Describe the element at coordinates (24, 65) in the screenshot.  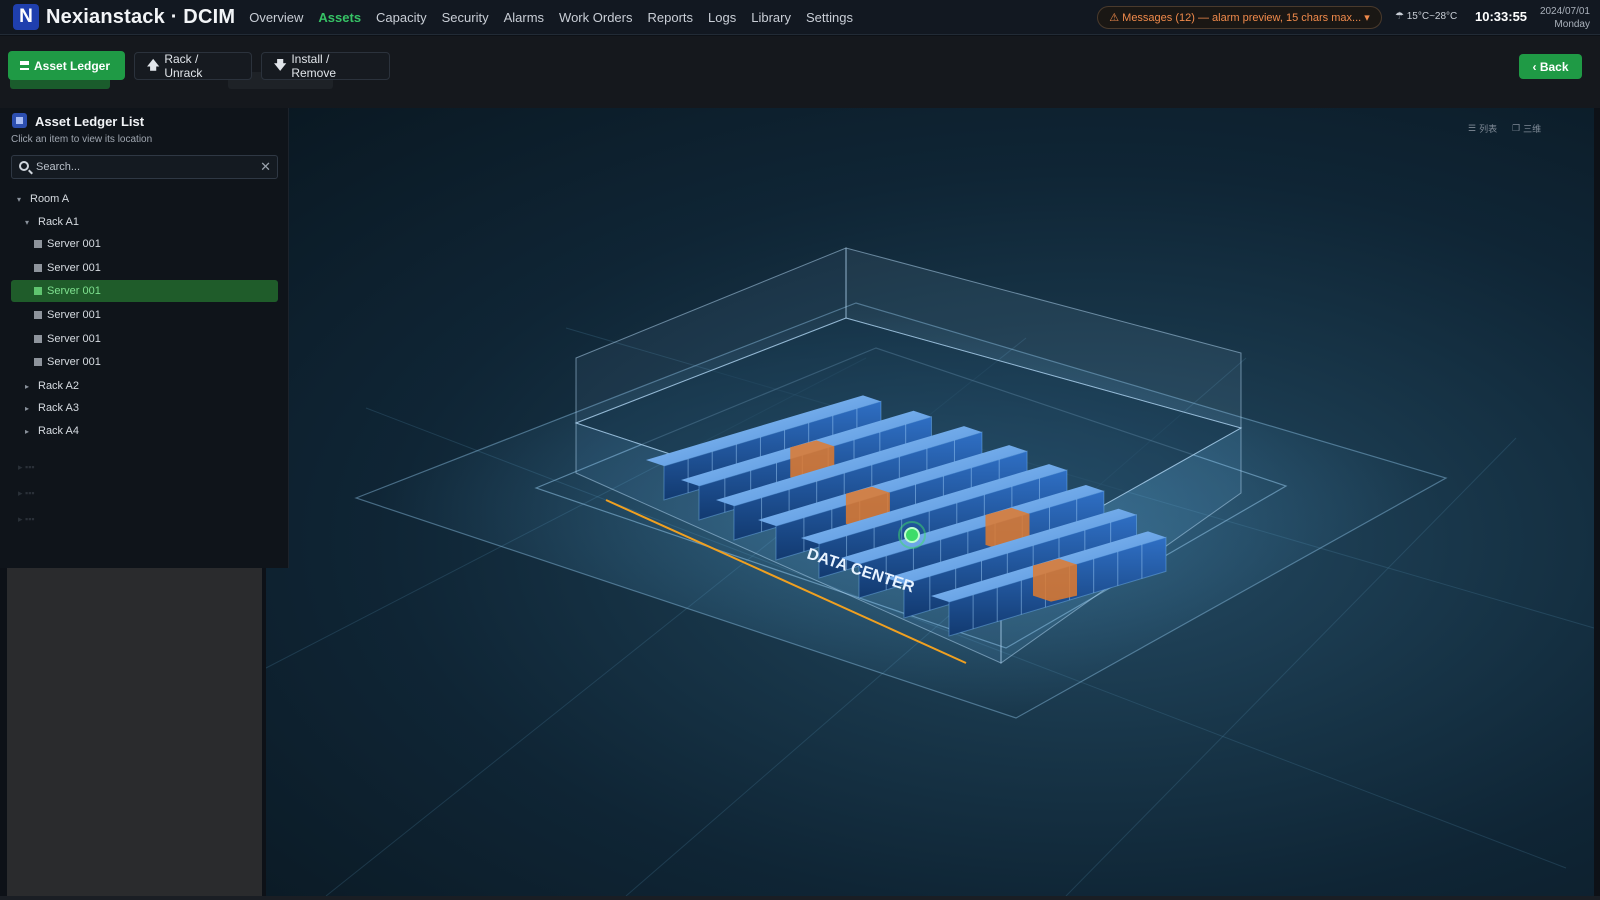
I see `list-icon` at that location.